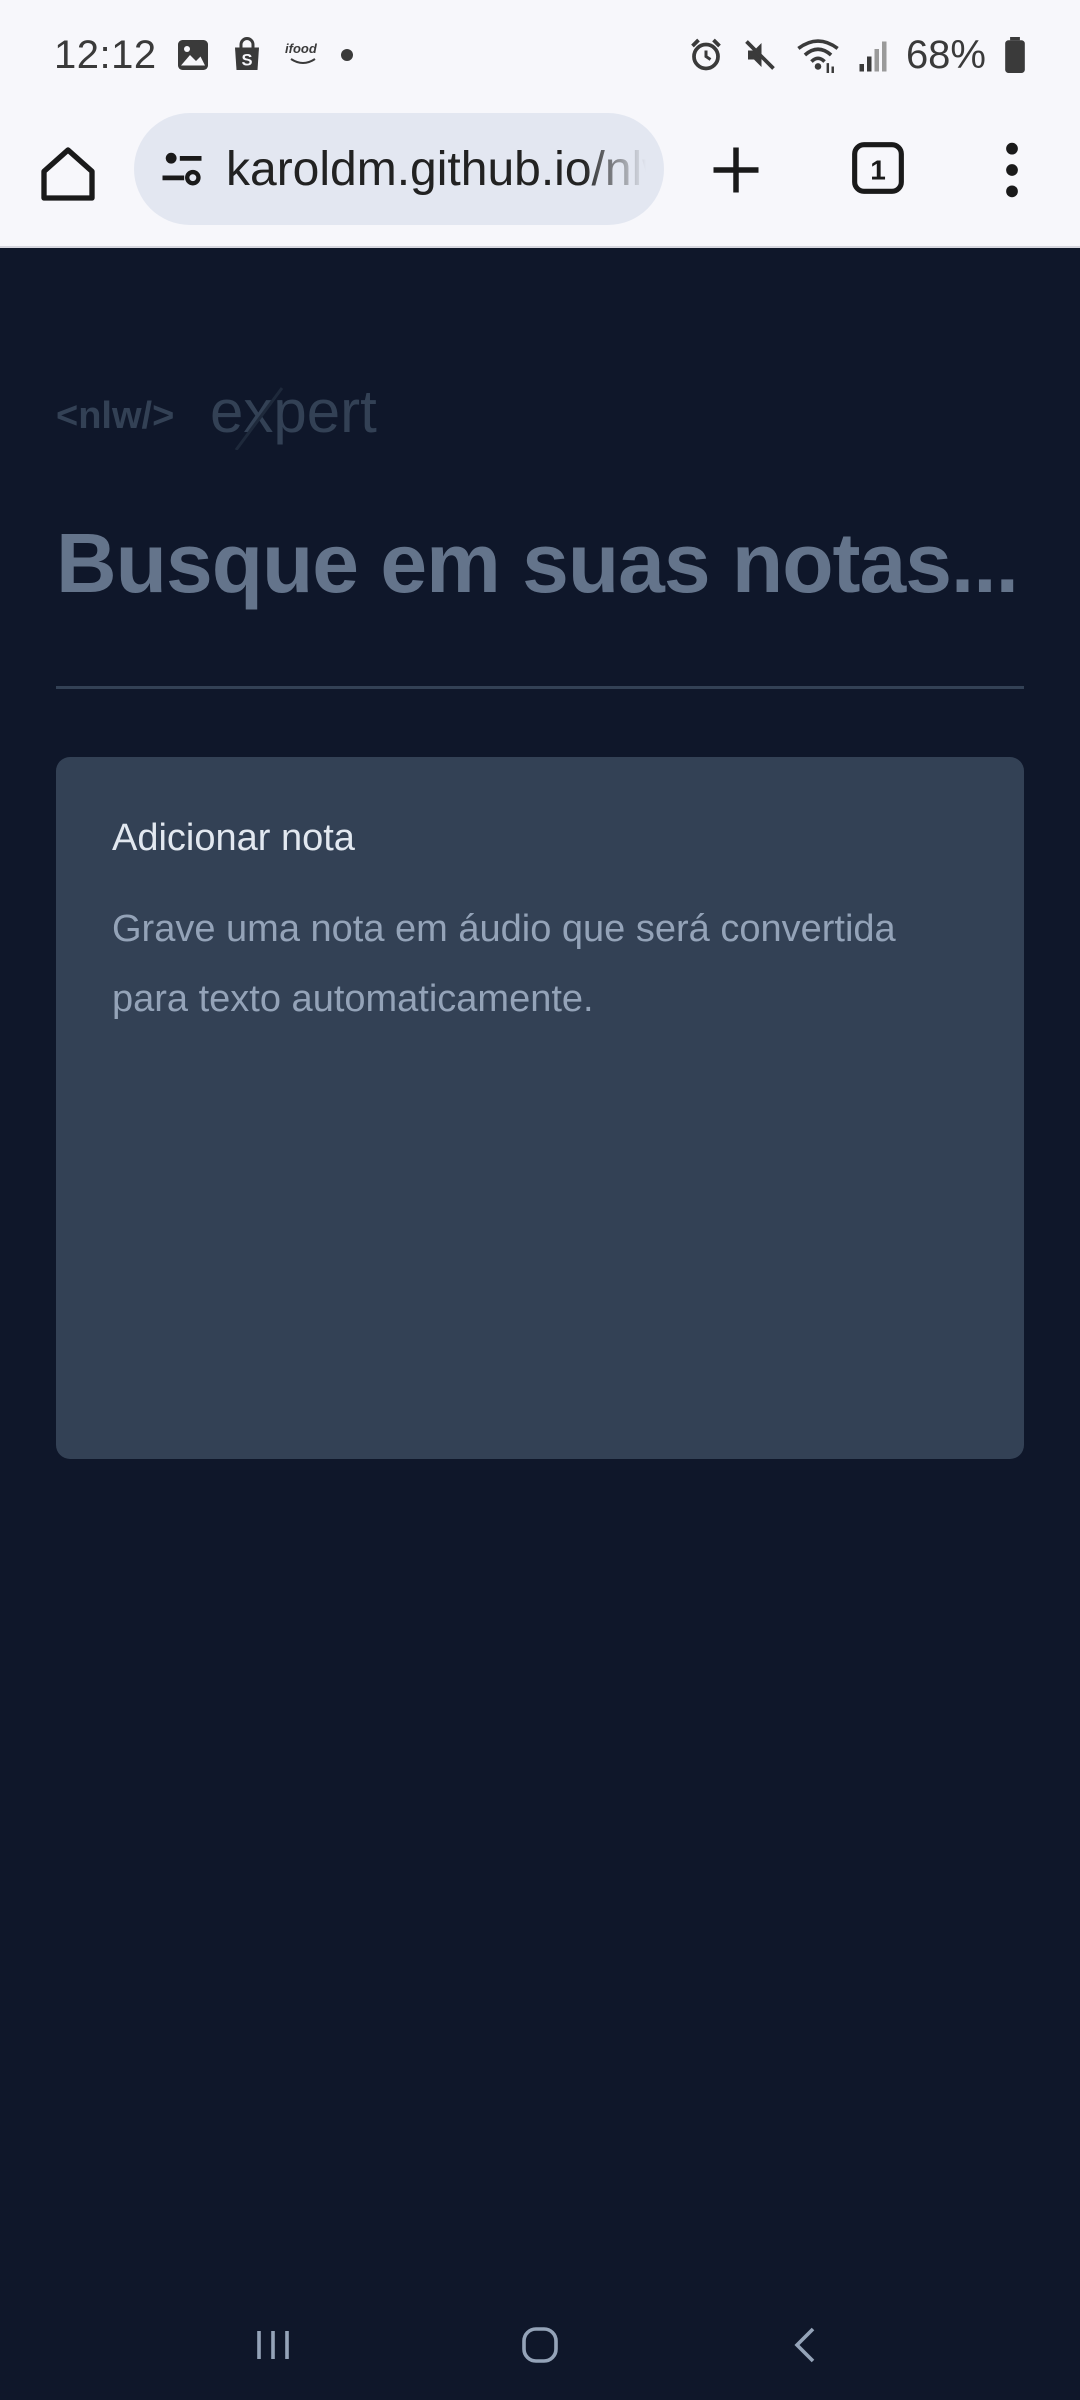  Describe the element at coordinates (857, 55) in the screenshot. I see `status-right: 68%` at that location.